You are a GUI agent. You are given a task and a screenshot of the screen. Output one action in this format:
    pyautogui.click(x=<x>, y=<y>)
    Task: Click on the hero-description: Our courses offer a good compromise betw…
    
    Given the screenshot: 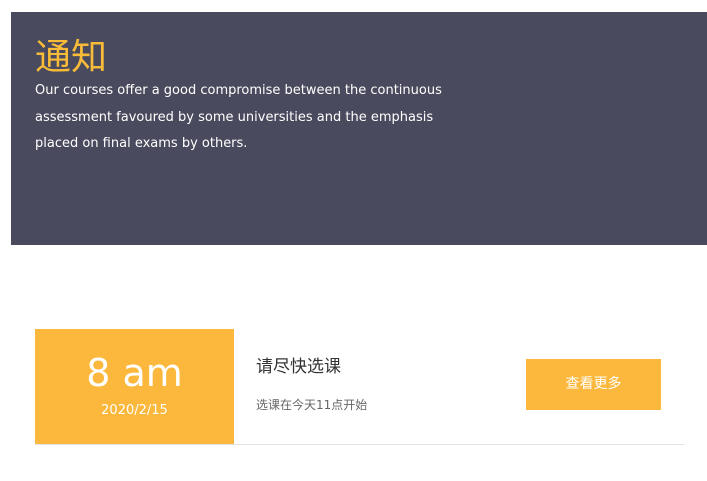 What is the action you would take?
    pyautogui.click(x=238, y=117)
    